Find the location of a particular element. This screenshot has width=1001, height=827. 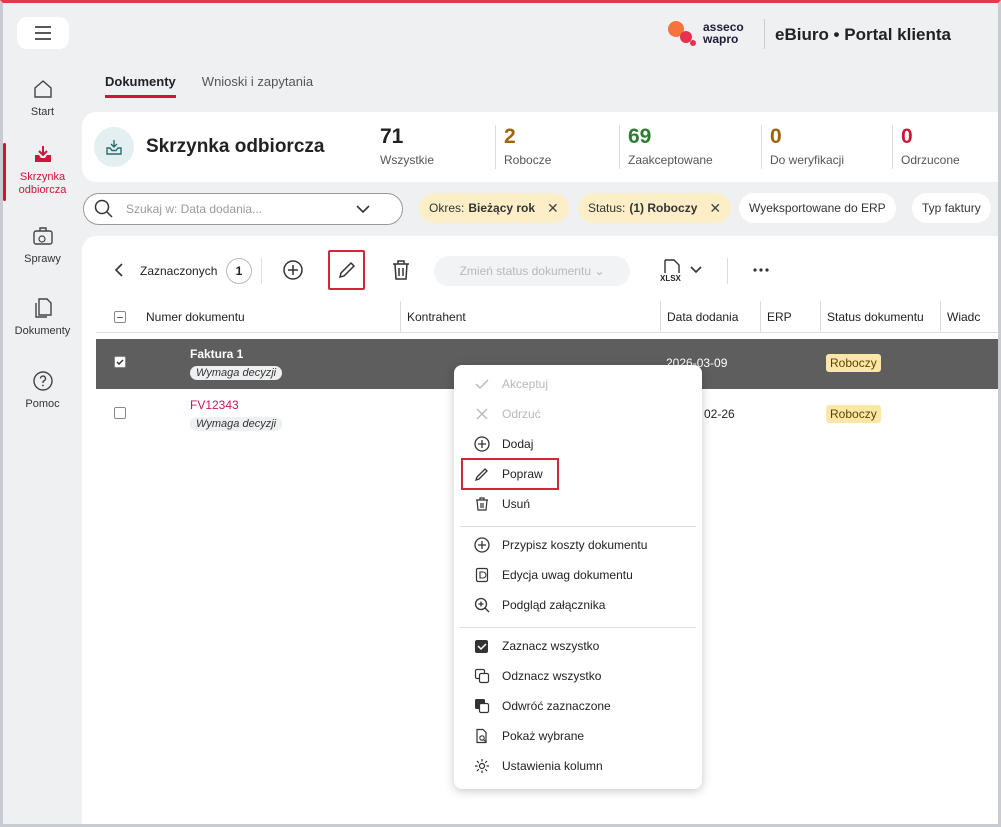

menu-item-label: Odwróć zaznaczone is located at coordinates (556, 706).